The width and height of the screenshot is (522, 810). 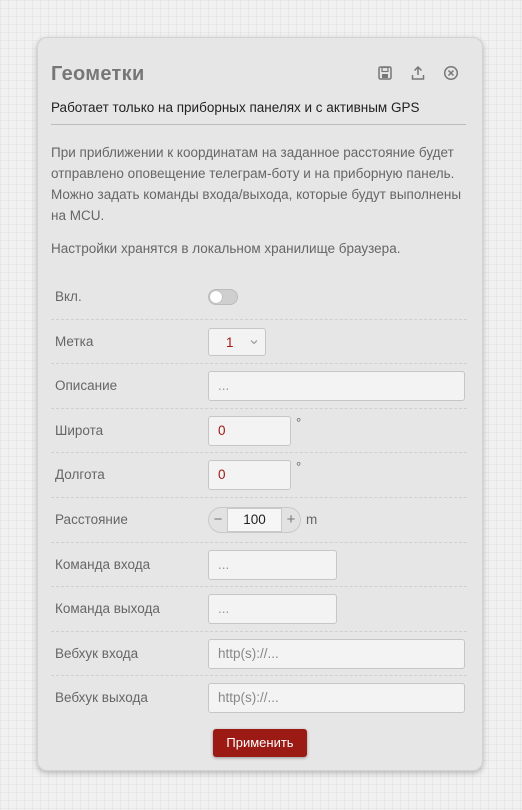 I want to click on header-actions, so click(x=418, y=73).